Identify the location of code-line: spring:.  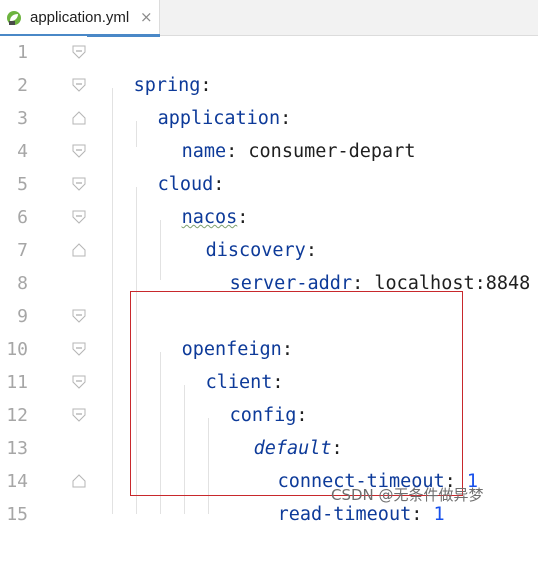
(172, 85).